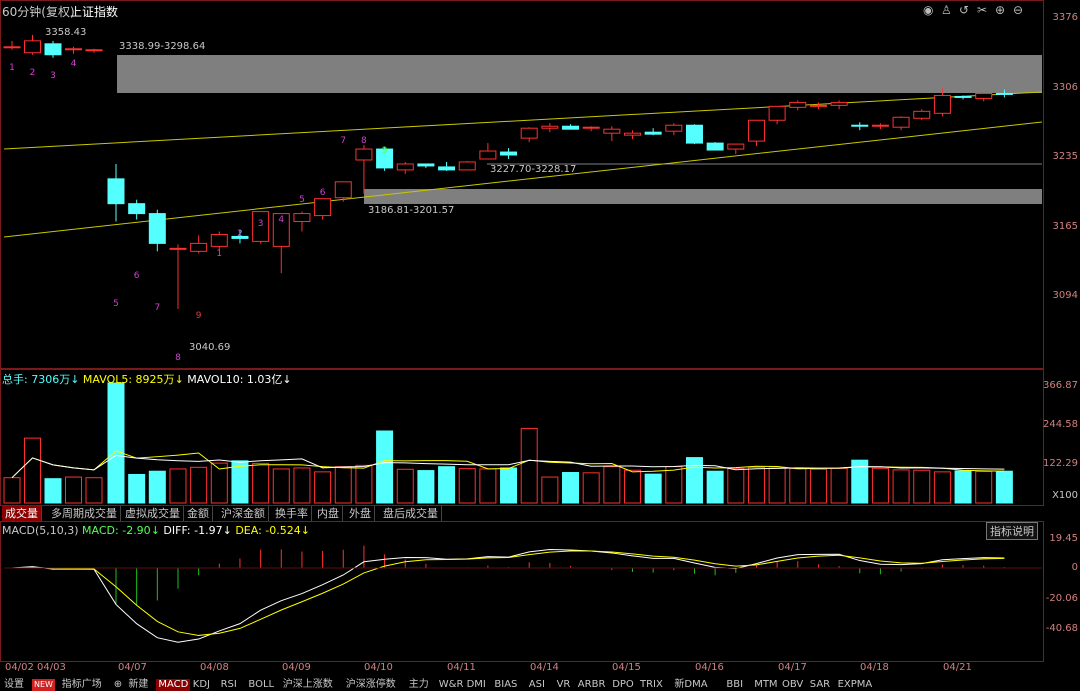 This screenshot has height=691, width=1080. I want to click on indicator-tab: DMI, so click(476, 685).